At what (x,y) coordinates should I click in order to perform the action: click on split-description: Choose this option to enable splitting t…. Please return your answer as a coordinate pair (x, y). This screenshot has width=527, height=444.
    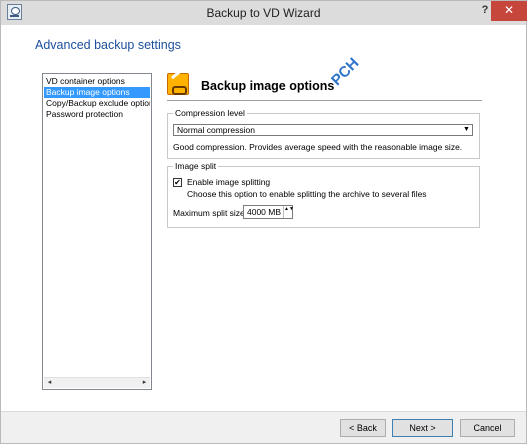
    Looking at the image, I should click on (307, 194).